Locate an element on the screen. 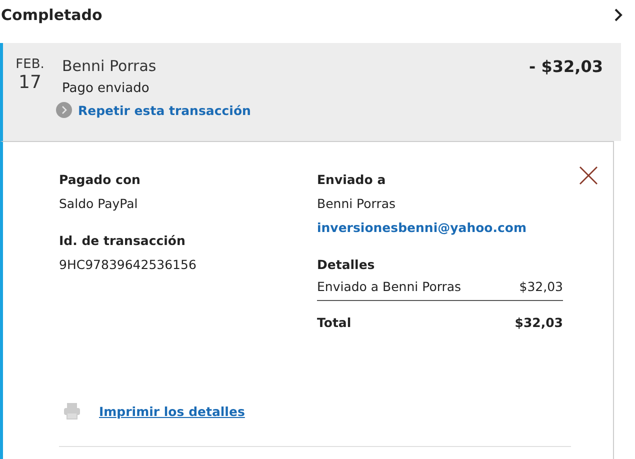  total-amount: $32,03 is located at coordinates (538, 322).